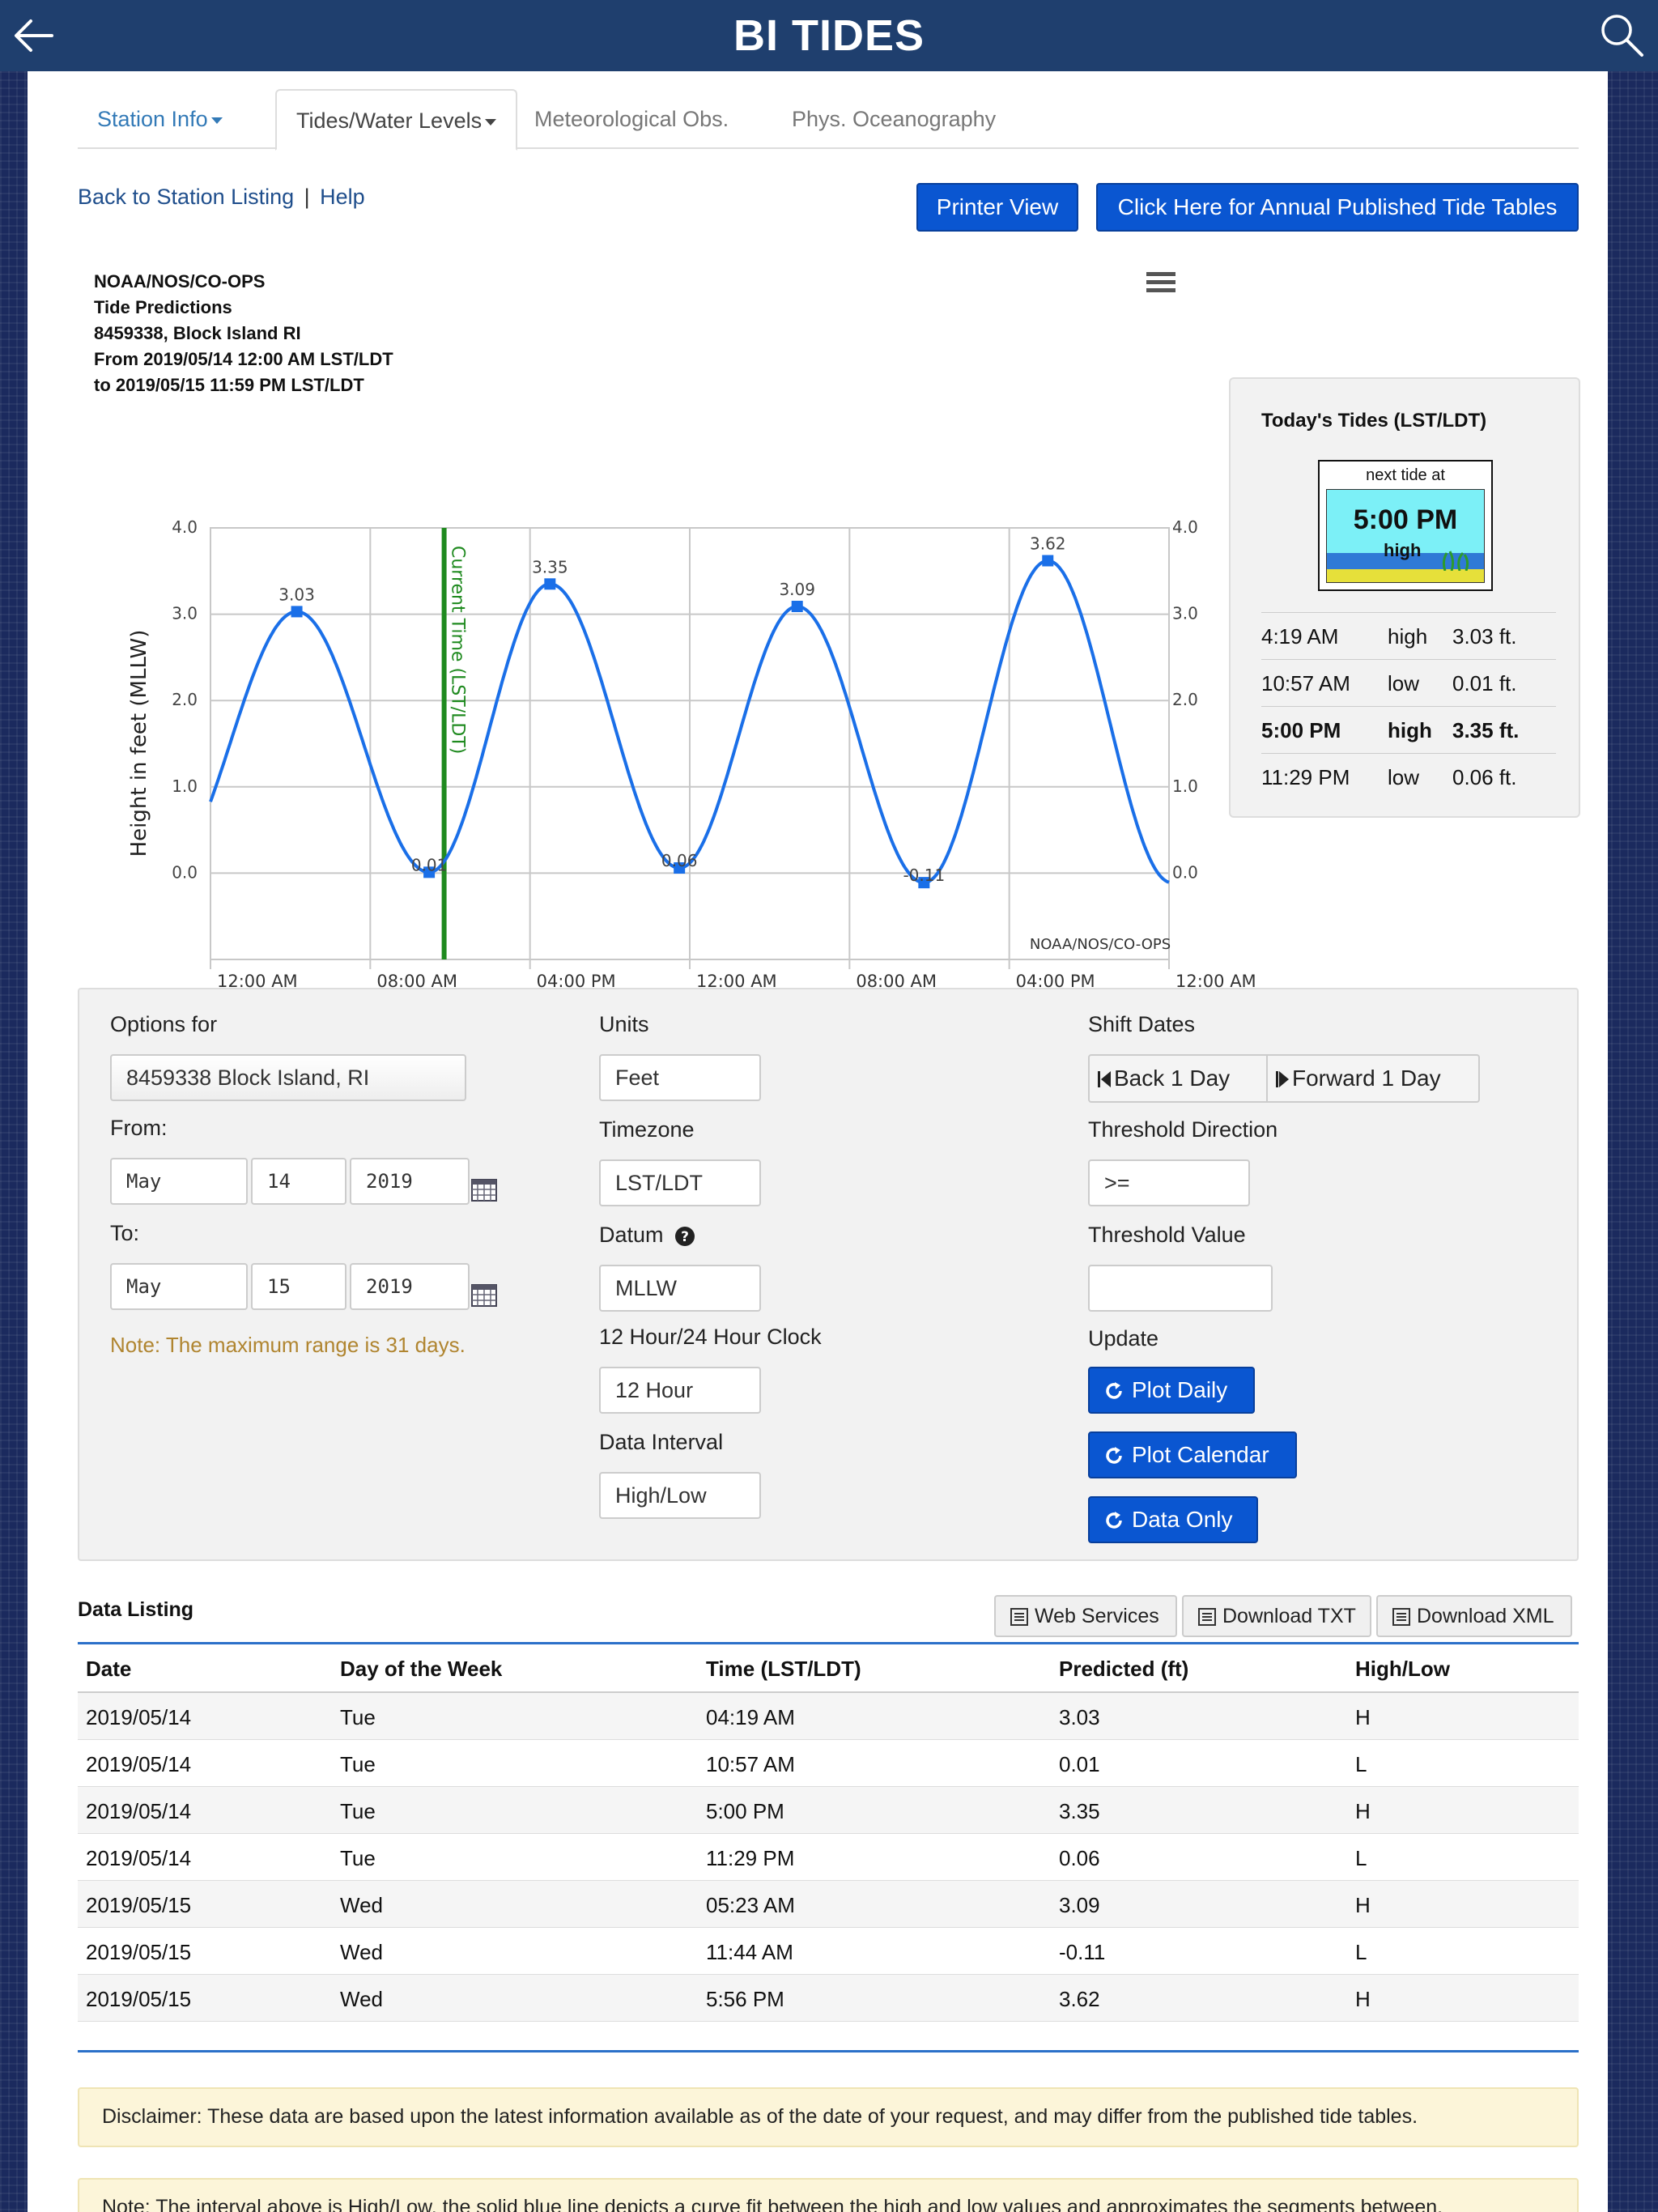  I want to click on station-select: 8459338 Block Island, RI, so click(288, 1078).